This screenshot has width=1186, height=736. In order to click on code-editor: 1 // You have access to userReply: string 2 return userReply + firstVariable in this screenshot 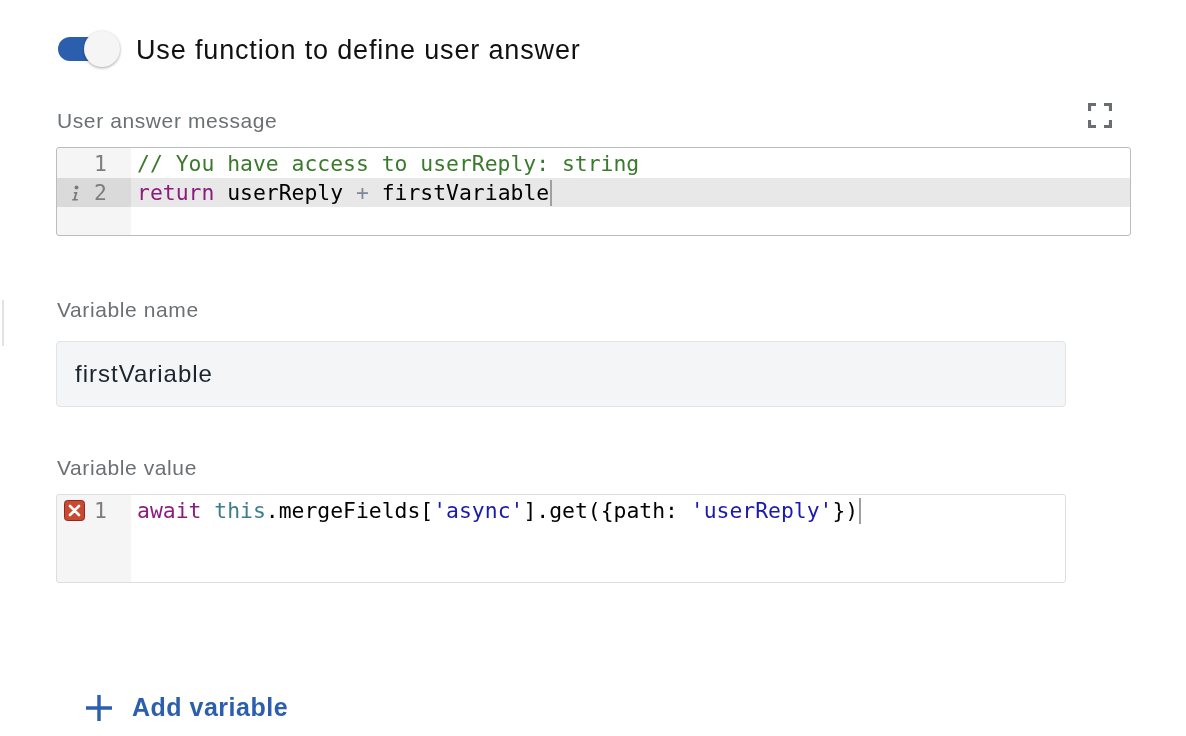, I will do `click(593, 191)`.